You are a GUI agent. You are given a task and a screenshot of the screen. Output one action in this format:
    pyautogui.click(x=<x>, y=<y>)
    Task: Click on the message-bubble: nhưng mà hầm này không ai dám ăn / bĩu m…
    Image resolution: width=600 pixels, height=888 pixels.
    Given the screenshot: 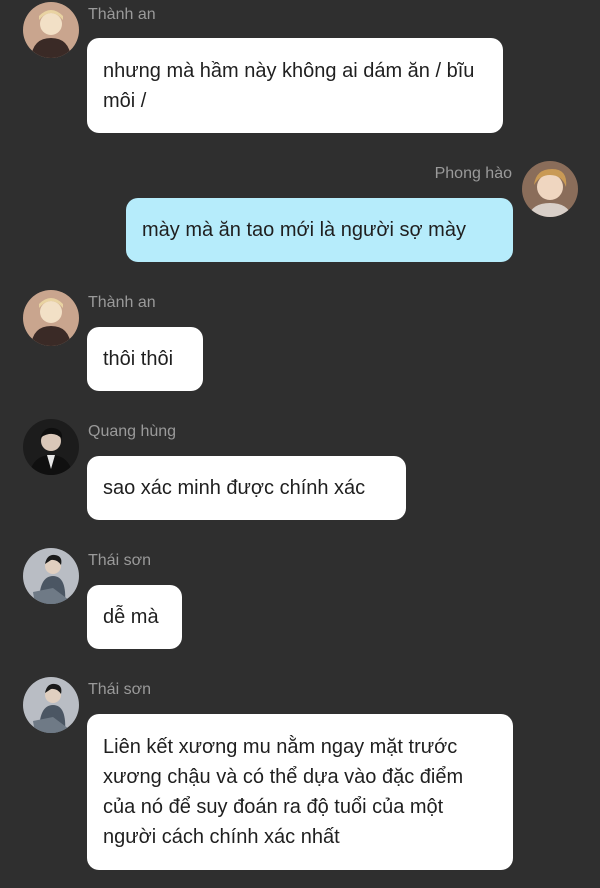 What is the action you would take?
    pyautogui.click(x=295, y=85)
    